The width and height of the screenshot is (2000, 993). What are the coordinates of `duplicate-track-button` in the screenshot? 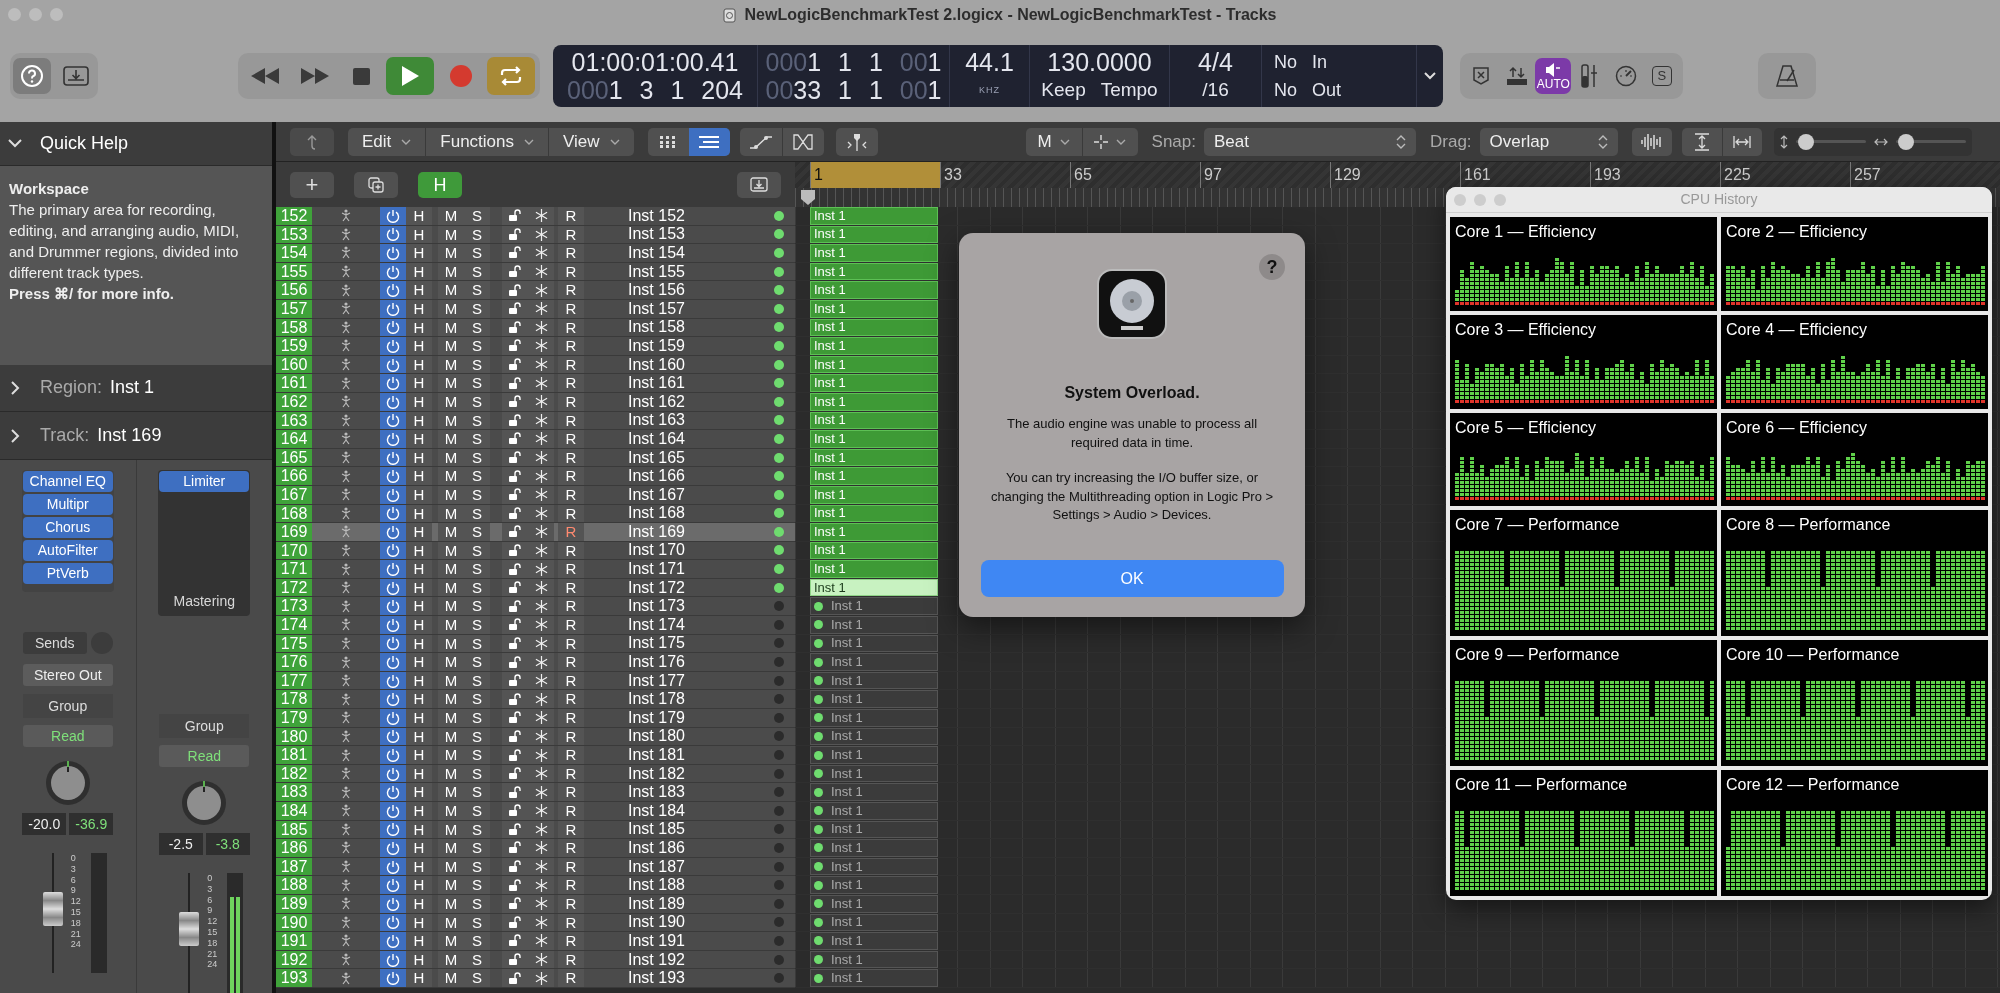 It's located at (376, 184).